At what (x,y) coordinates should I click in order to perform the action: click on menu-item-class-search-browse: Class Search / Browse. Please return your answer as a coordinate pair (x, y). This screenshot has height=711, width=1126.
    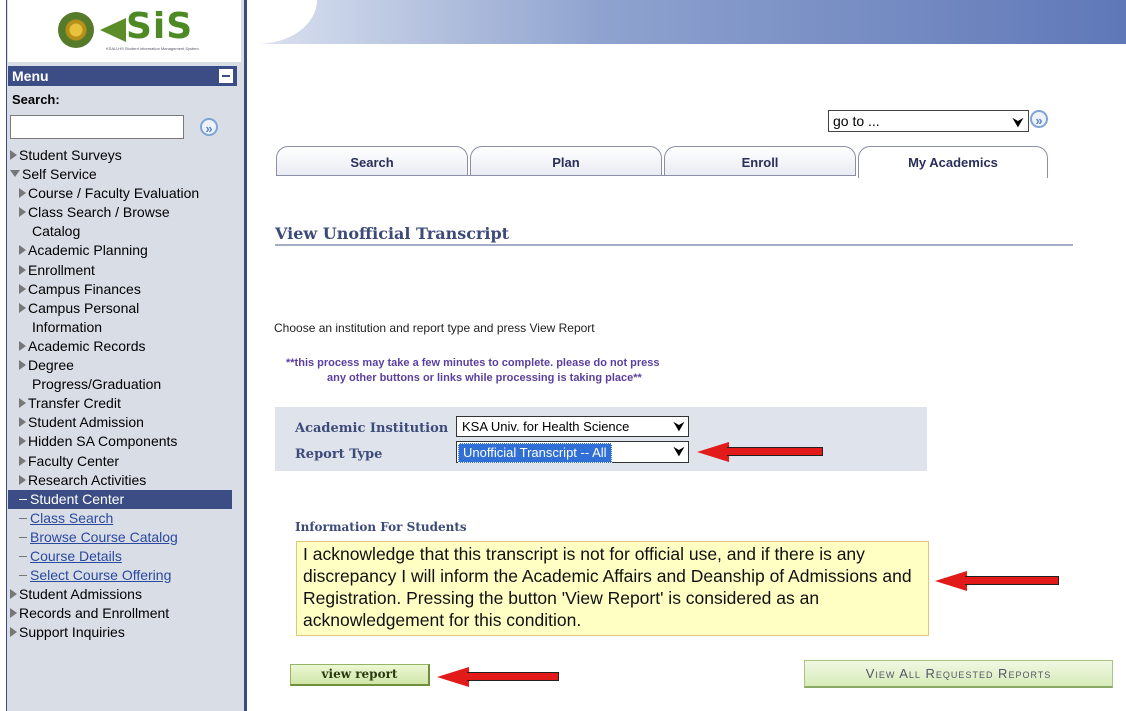
    Looking at the image, I should click on (121, 212).